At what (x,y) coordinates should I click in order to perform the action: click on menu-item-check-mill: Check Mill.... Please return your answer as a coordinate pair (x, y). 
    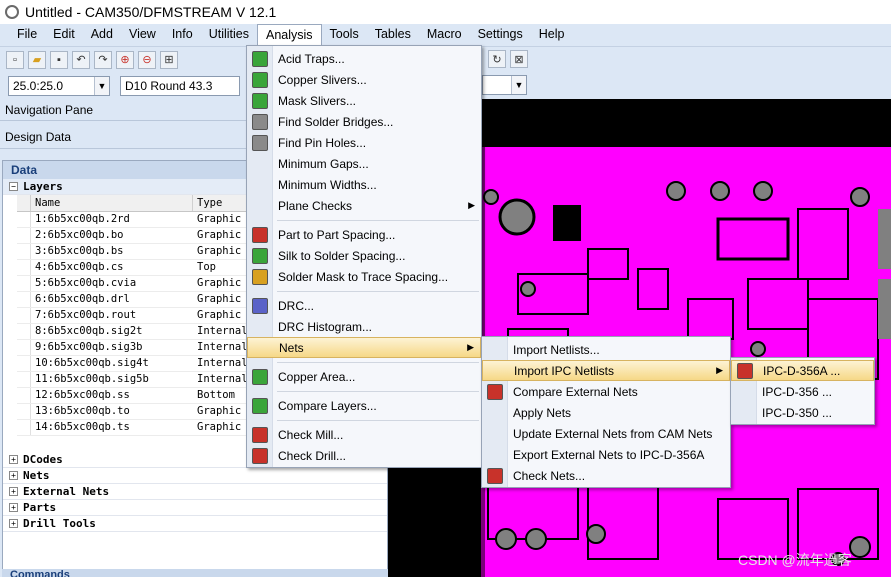
    Looking at the image, I should click on (364, 434).